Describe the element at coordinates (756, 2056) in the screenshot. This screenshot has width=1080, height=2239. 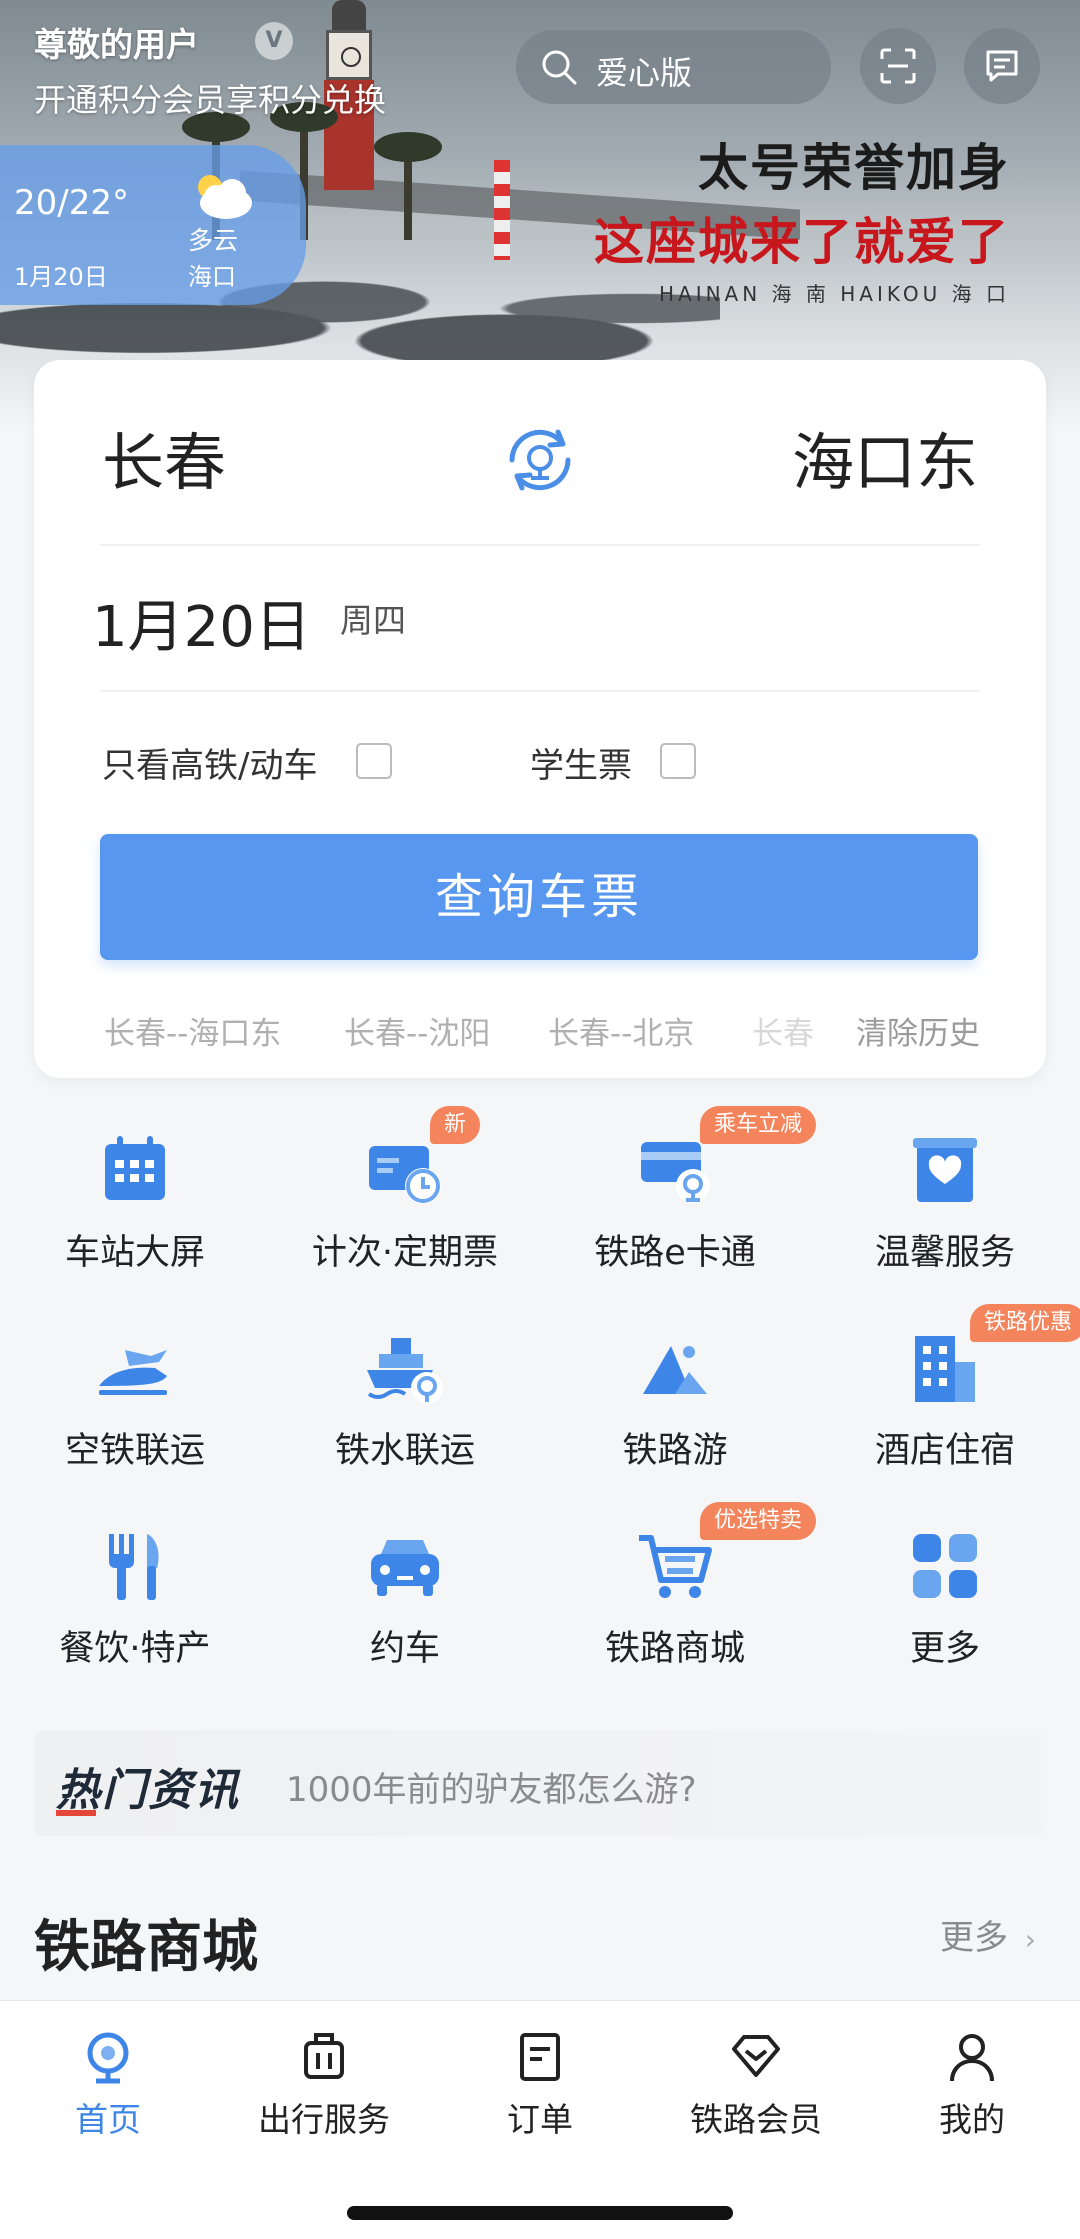
I see `diamond-icon` at that location.